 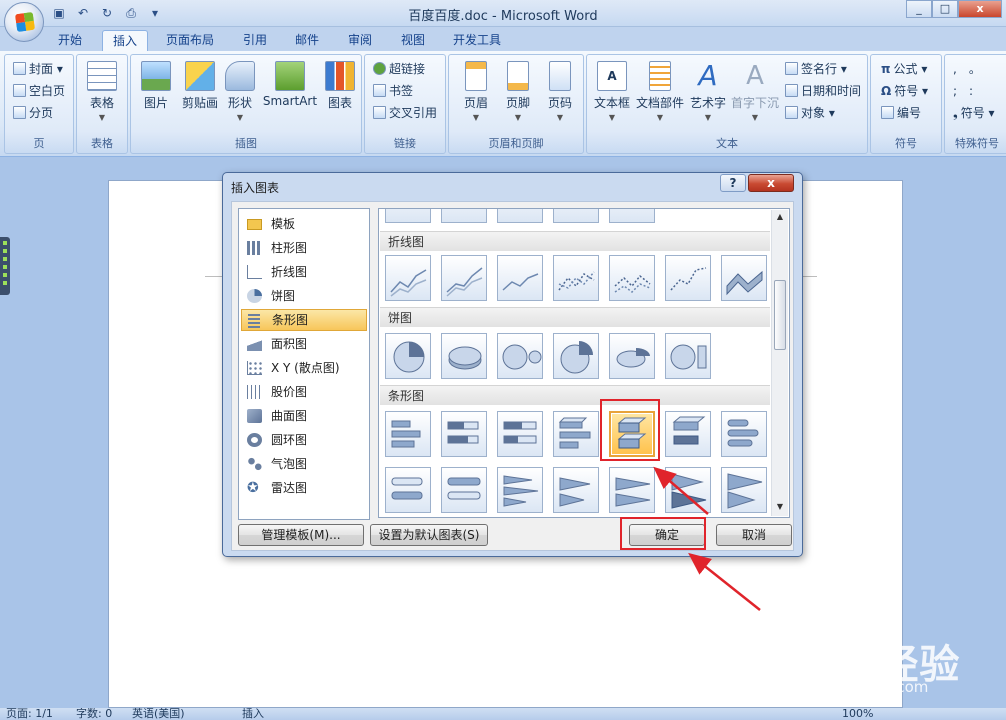 What do you see at coordinates (859, 687) in the screenshot?
I see `watermark-url: jingyan.baidu.com` at bounding box center [859, 687].